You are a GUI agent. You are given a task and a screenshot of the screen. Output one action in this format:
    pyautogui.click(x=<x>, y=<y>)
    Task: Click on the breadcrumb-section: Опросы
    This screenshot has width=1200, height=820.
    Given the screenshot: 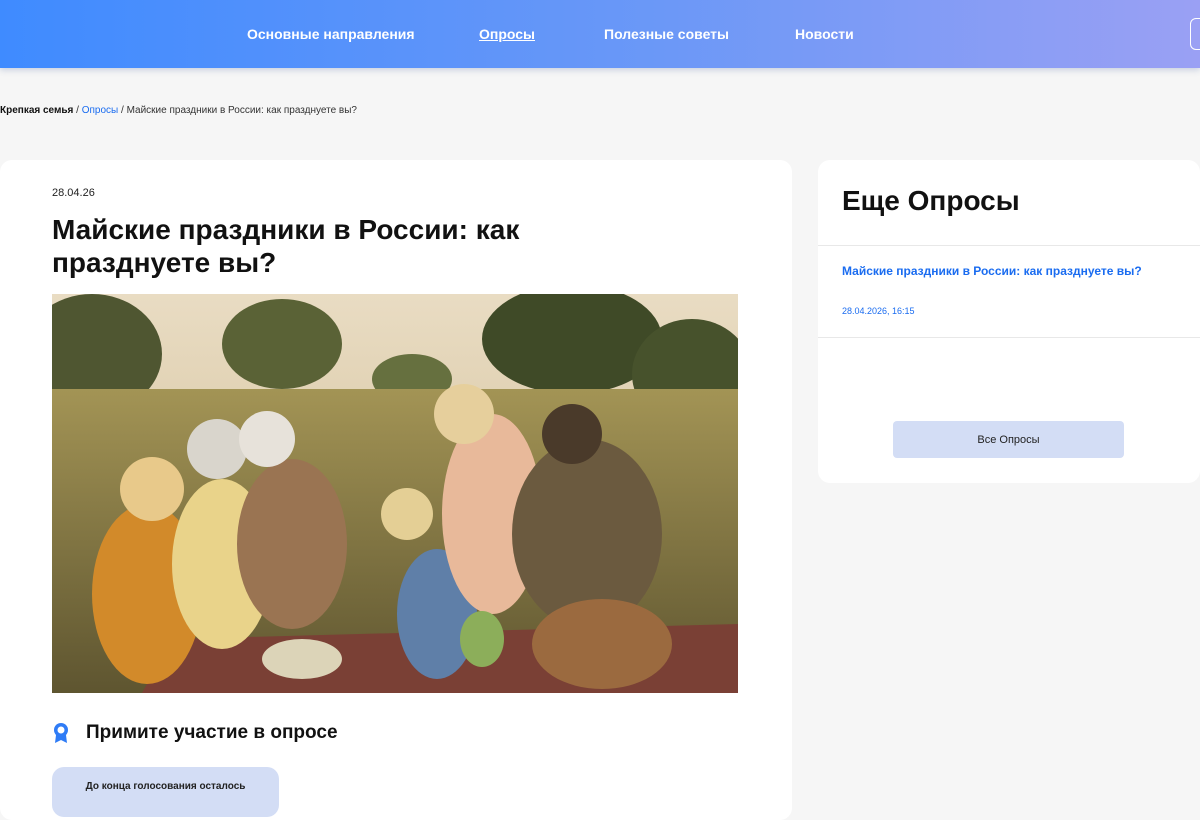 What is the action you would take?
    pyautogui.click(x=100, y=110)
    